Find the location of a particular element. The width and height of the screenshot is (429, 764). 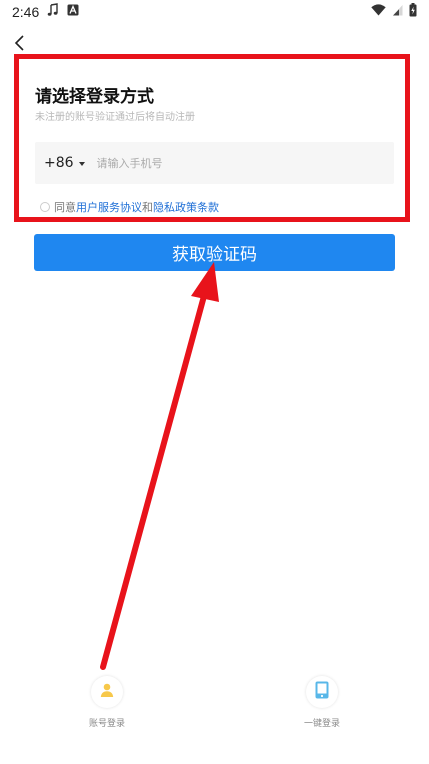

phone-number-input is located at coordinates (236, 163).